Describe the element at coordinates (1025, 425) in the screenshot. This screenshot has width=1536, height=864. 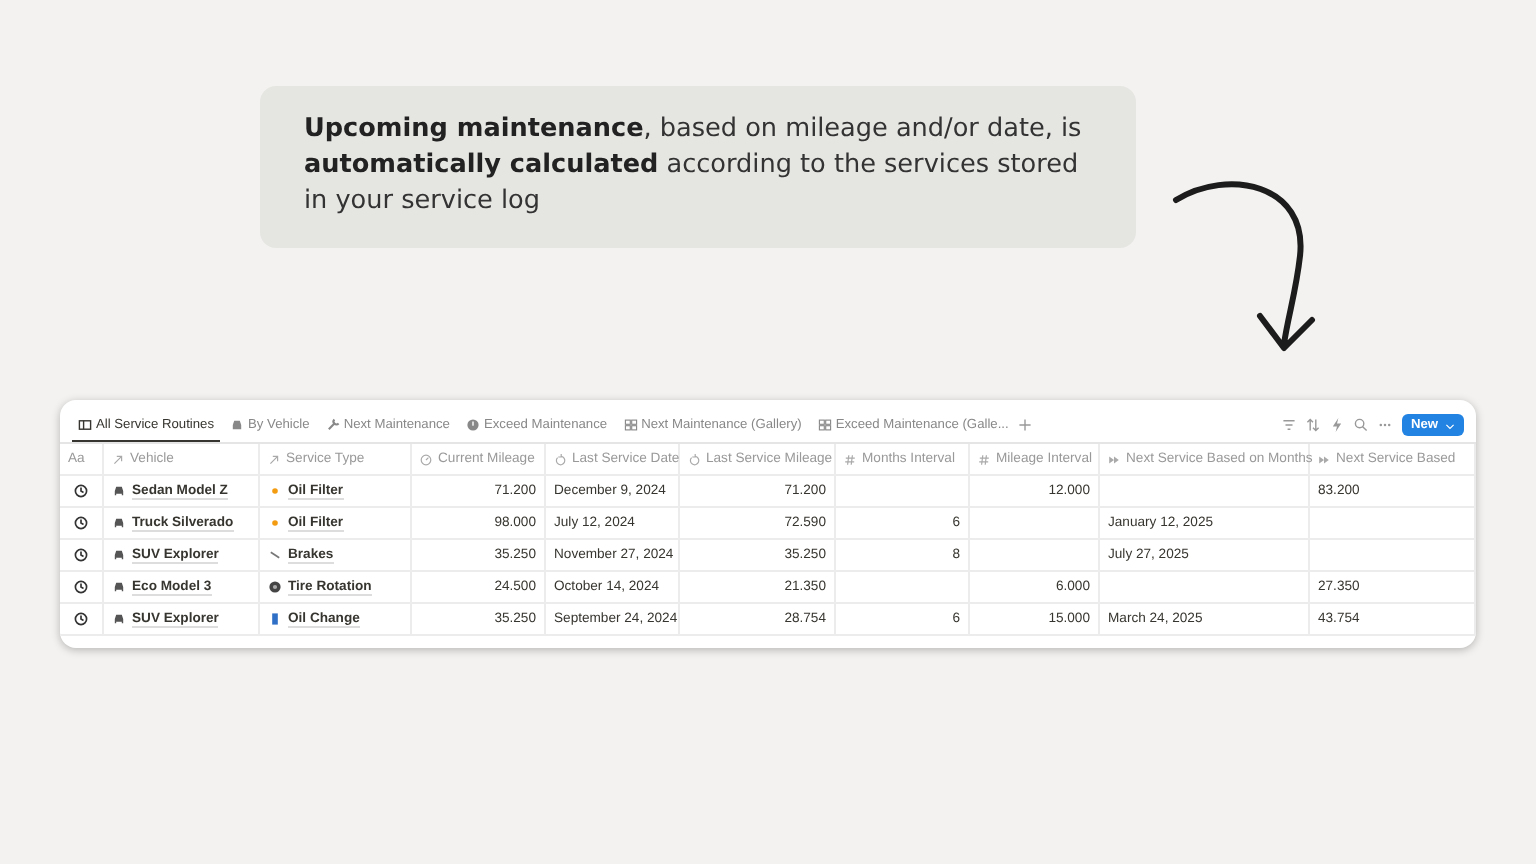
I see `add-view-icon` at that location.